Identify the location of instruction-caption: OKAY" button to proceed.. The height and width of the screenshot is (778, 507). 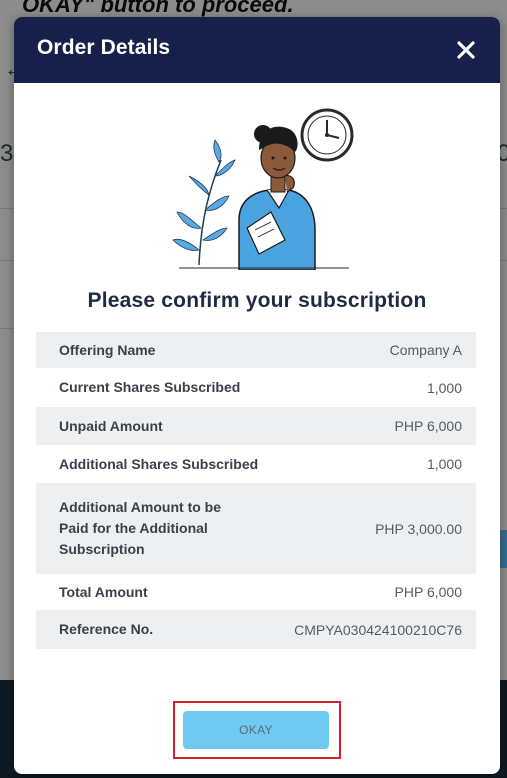
(158, 8).